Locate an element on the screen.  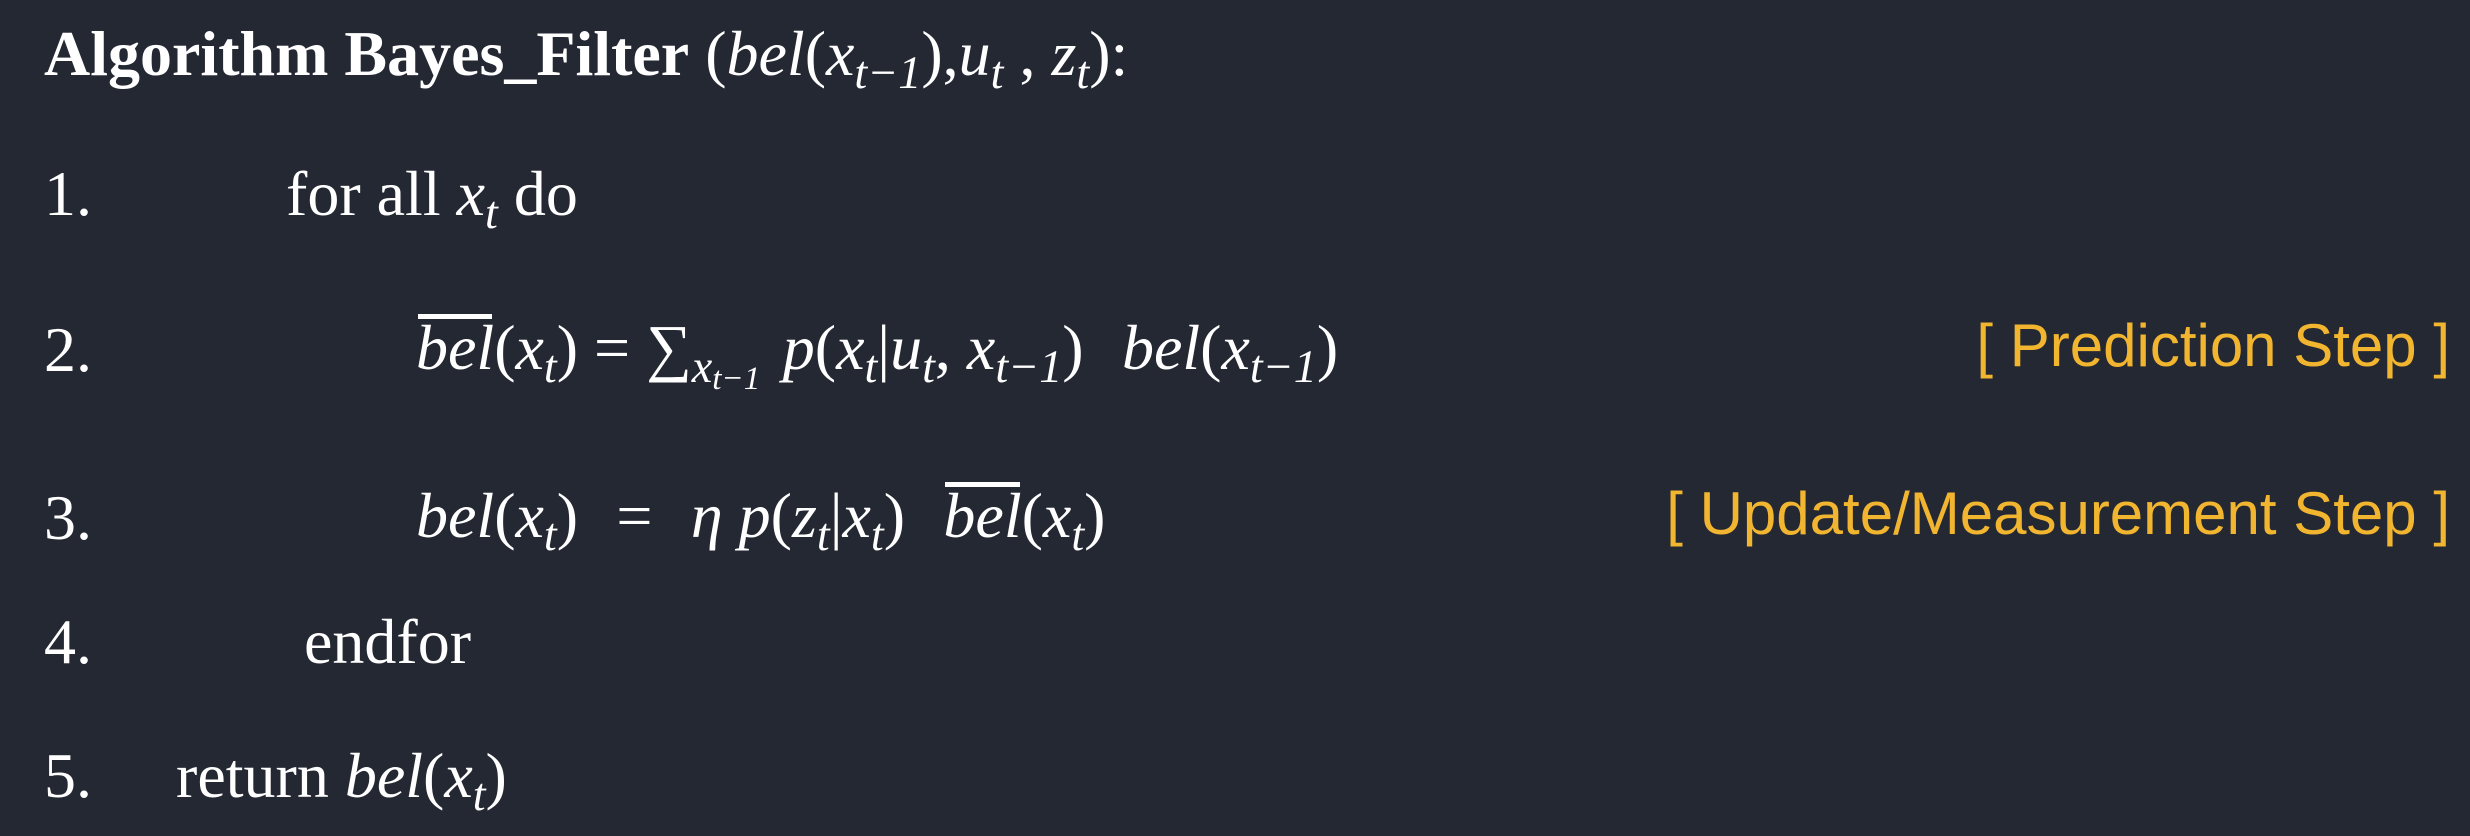
line-text-for-all: for all xt do is located at coordinates (432, 198).